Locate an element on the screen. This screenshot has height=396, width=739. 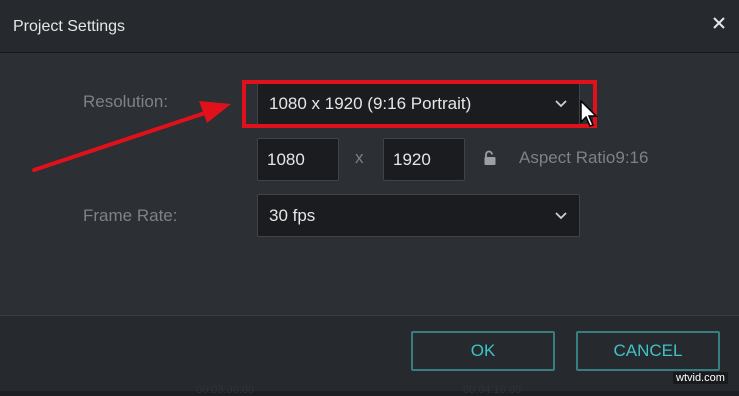
mouse-cursor-icon is located at coordinates (589, 113).